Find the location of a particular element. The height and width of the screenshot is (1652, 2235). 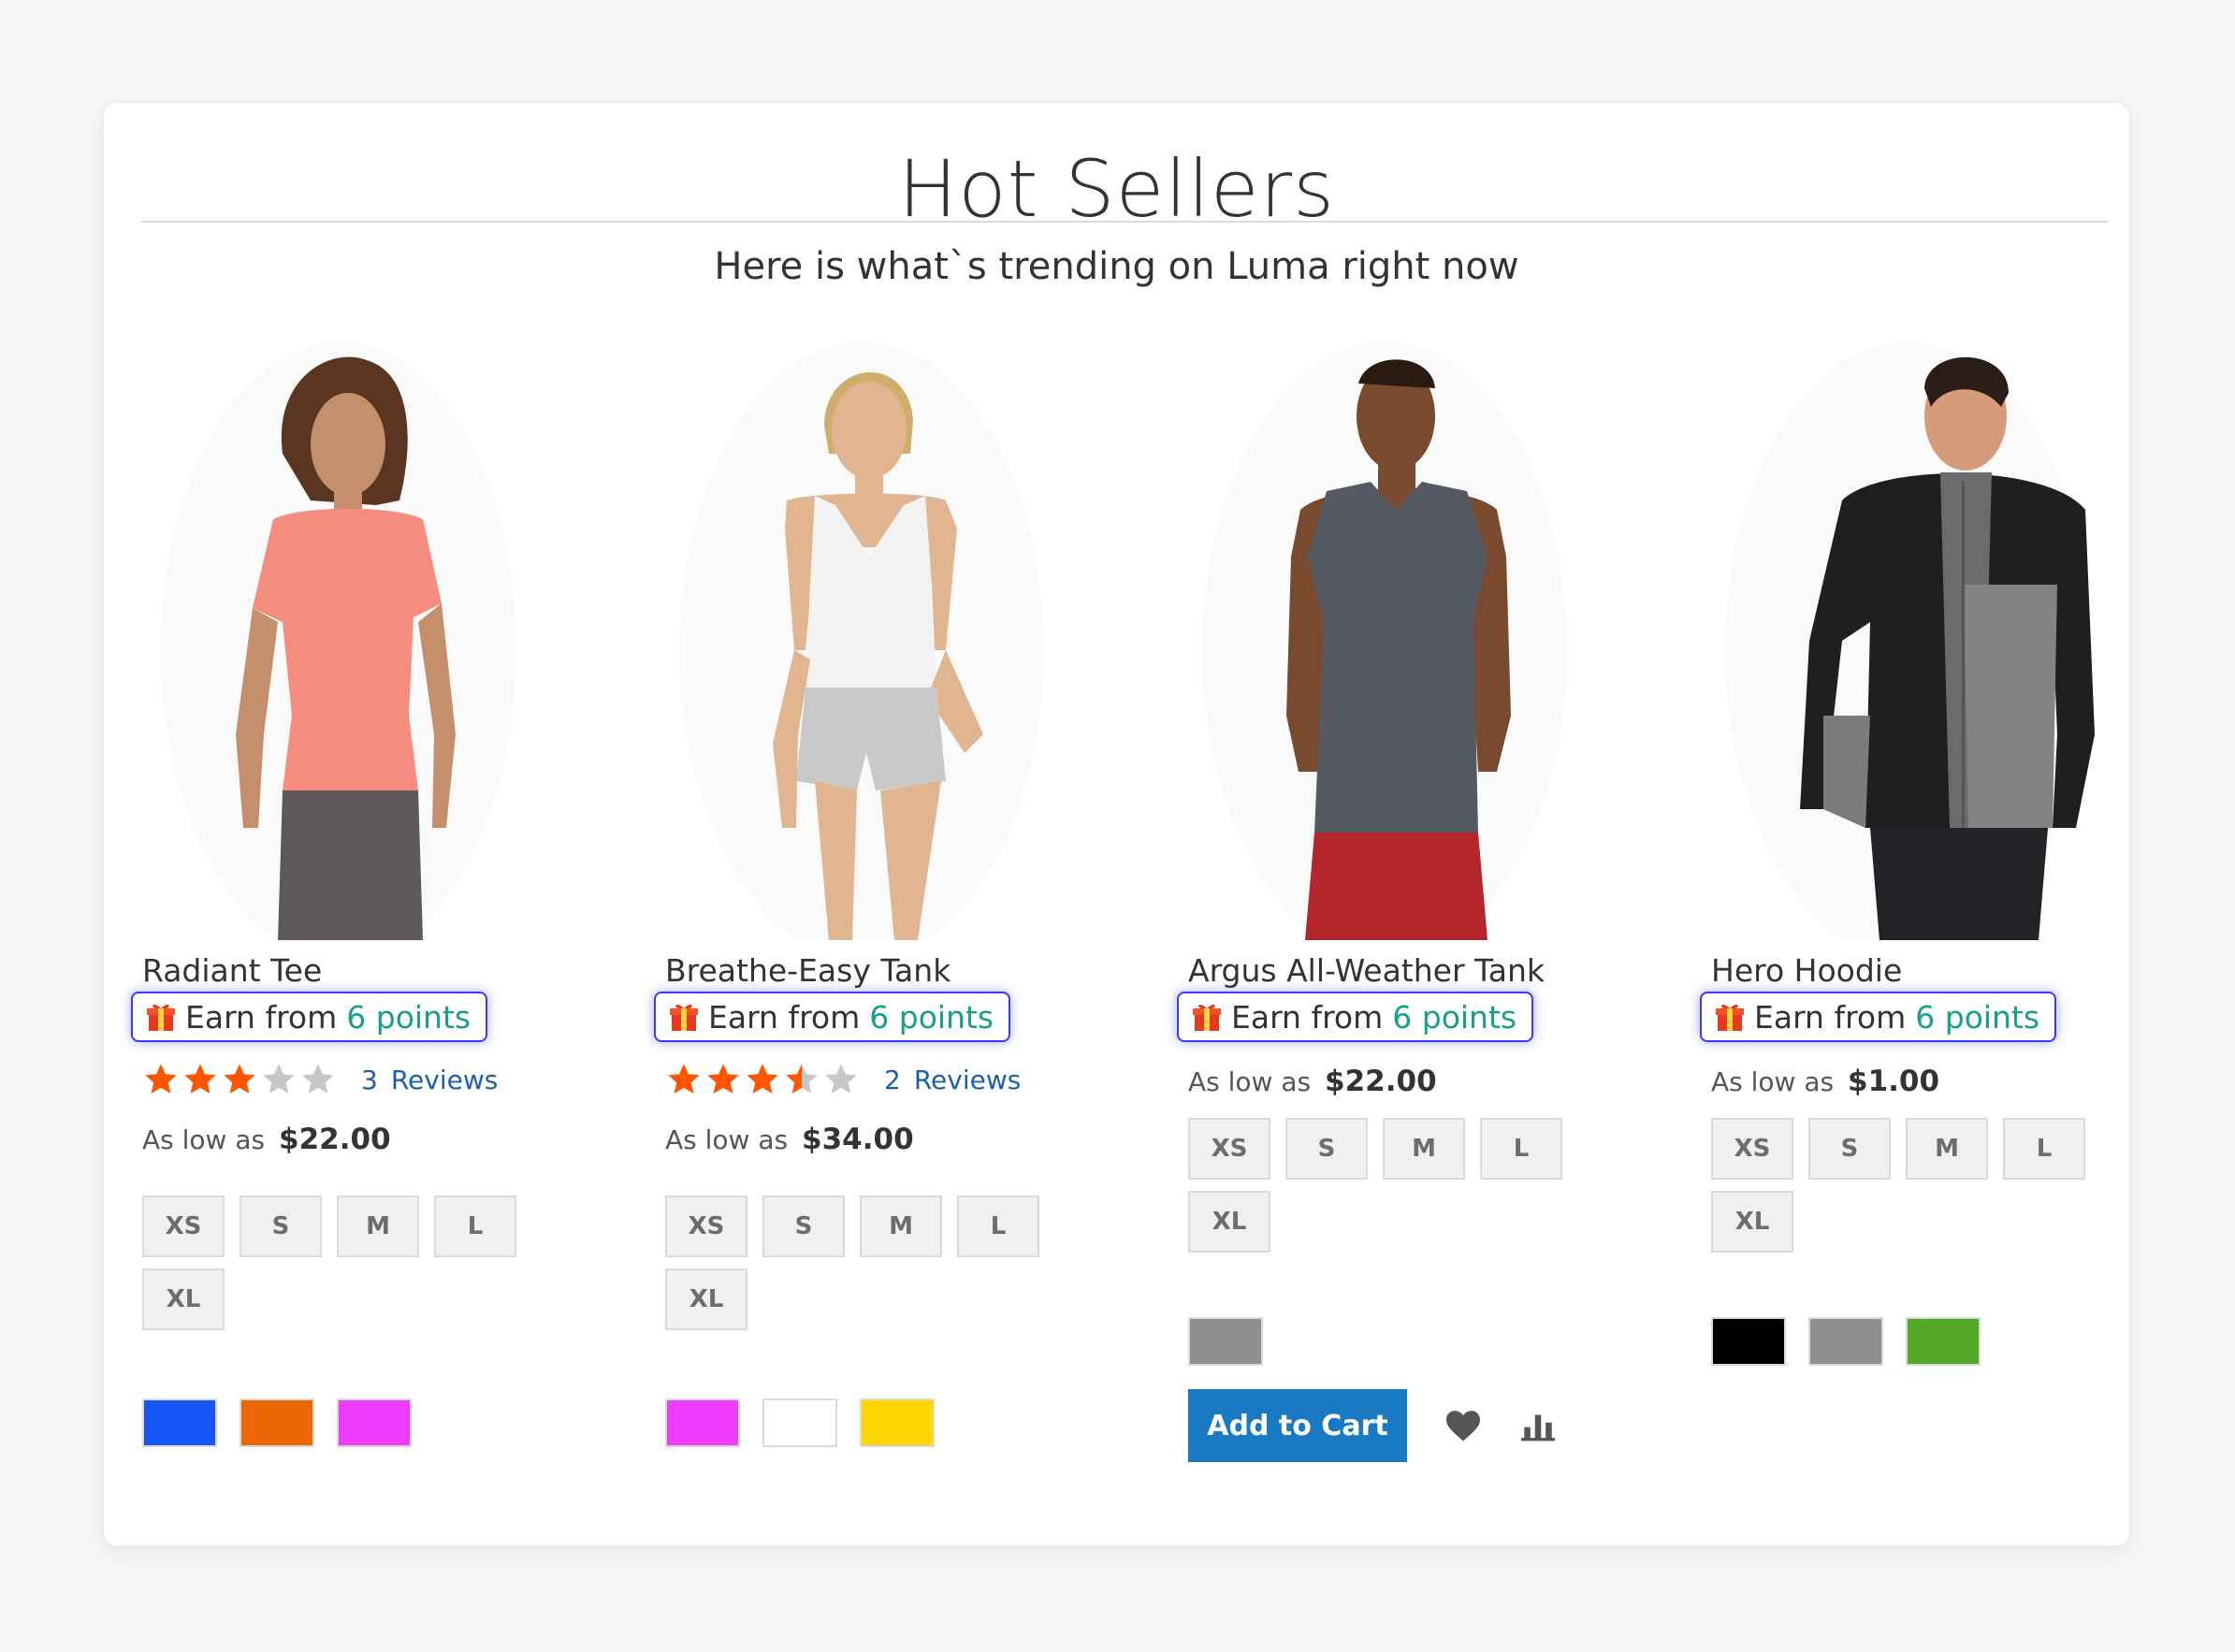

man-in-hoodie-photo is located at coordinates (1910, 640).